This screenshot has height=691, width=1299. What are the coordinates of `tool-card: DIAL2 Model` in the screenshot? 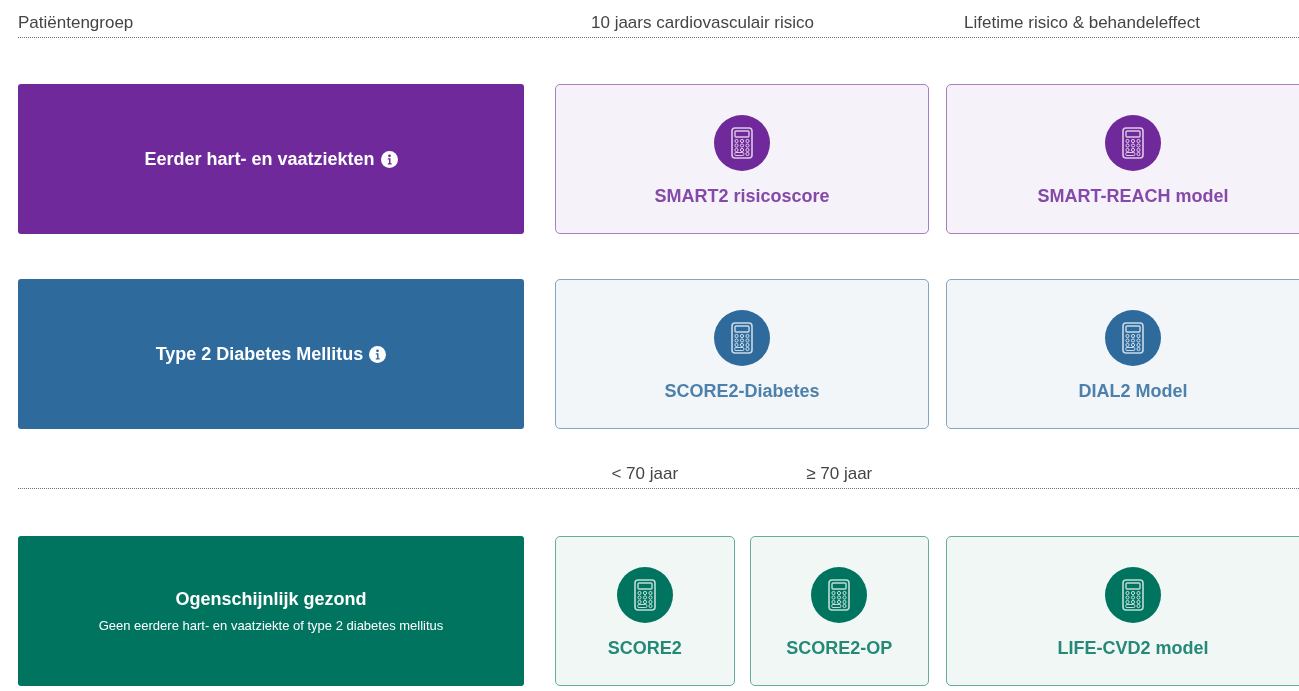 It's located at (1122, 354).